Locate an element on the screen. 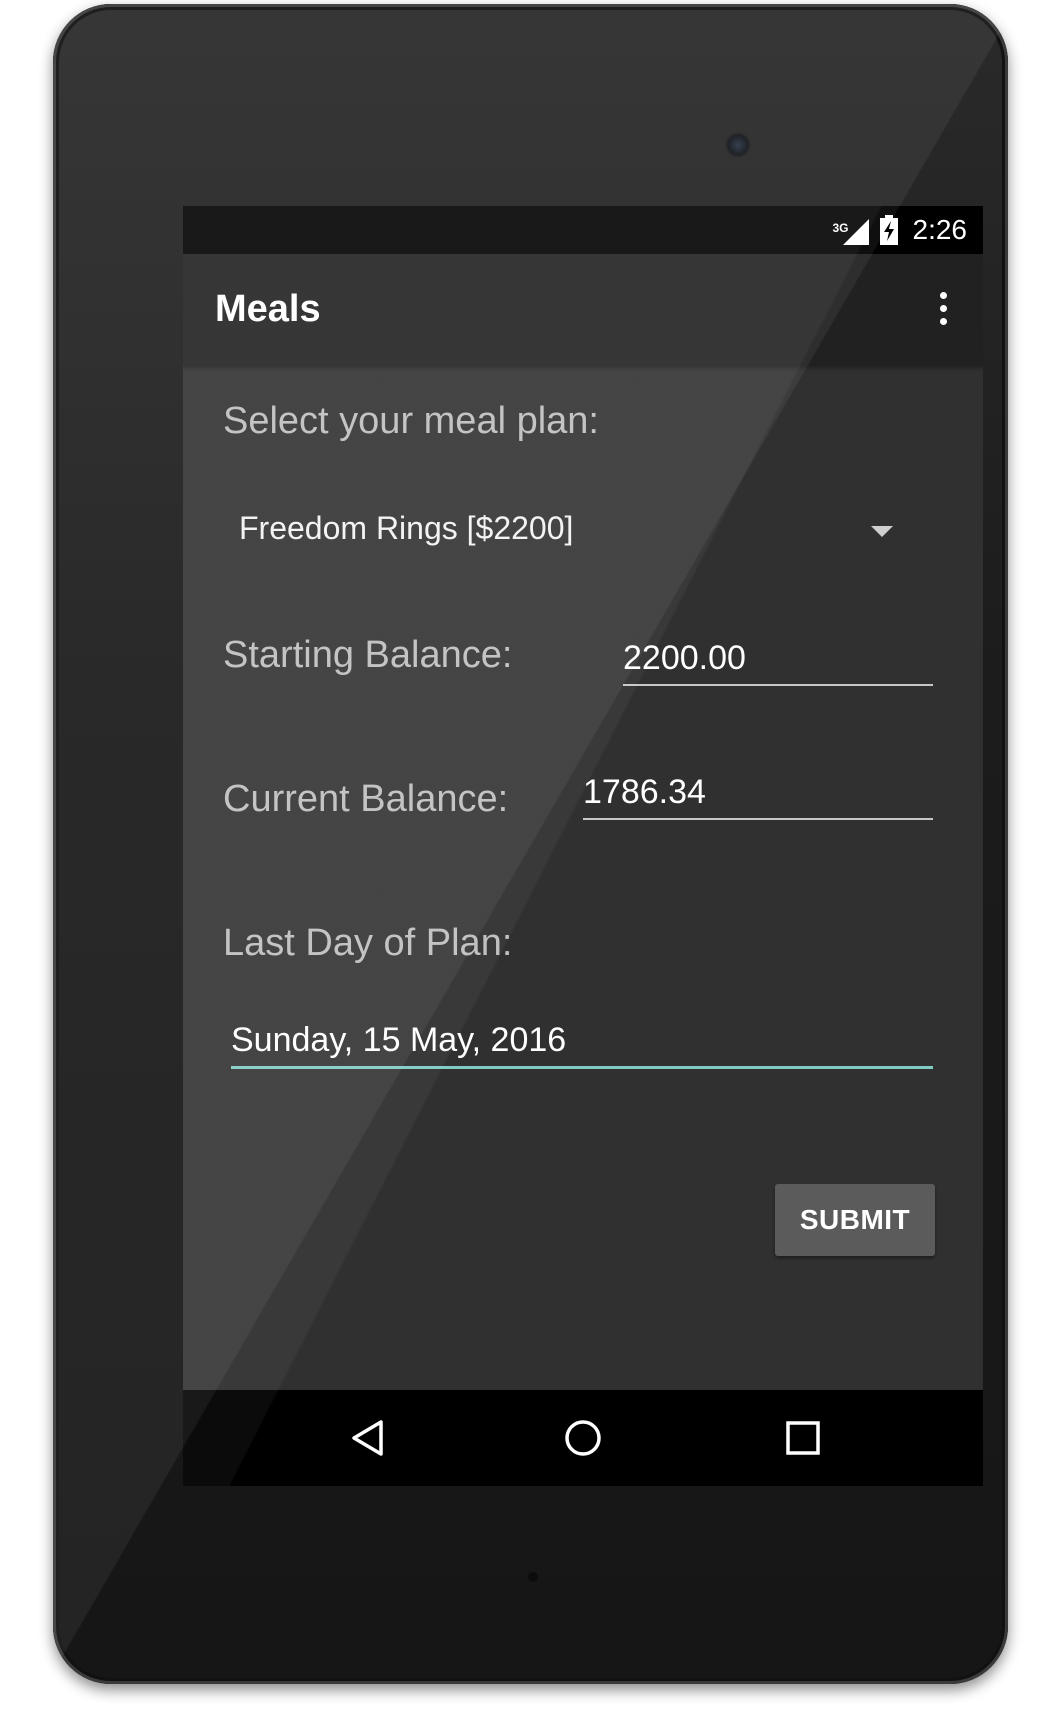 The image size is (1064, 1714). starting-balance-field: 2200.00 is located at coordinates (778, 650).